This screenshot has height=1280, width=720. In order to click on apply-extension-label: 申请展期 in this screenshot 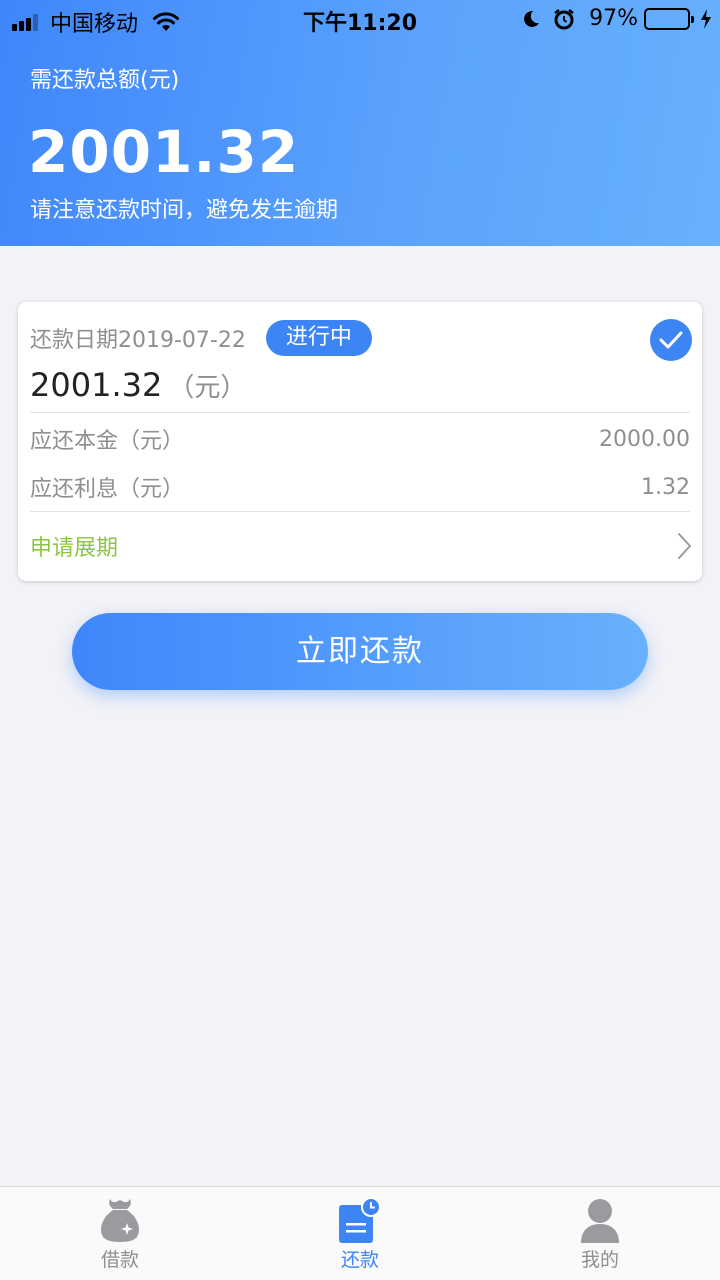, I will do `click(74, 548)`.